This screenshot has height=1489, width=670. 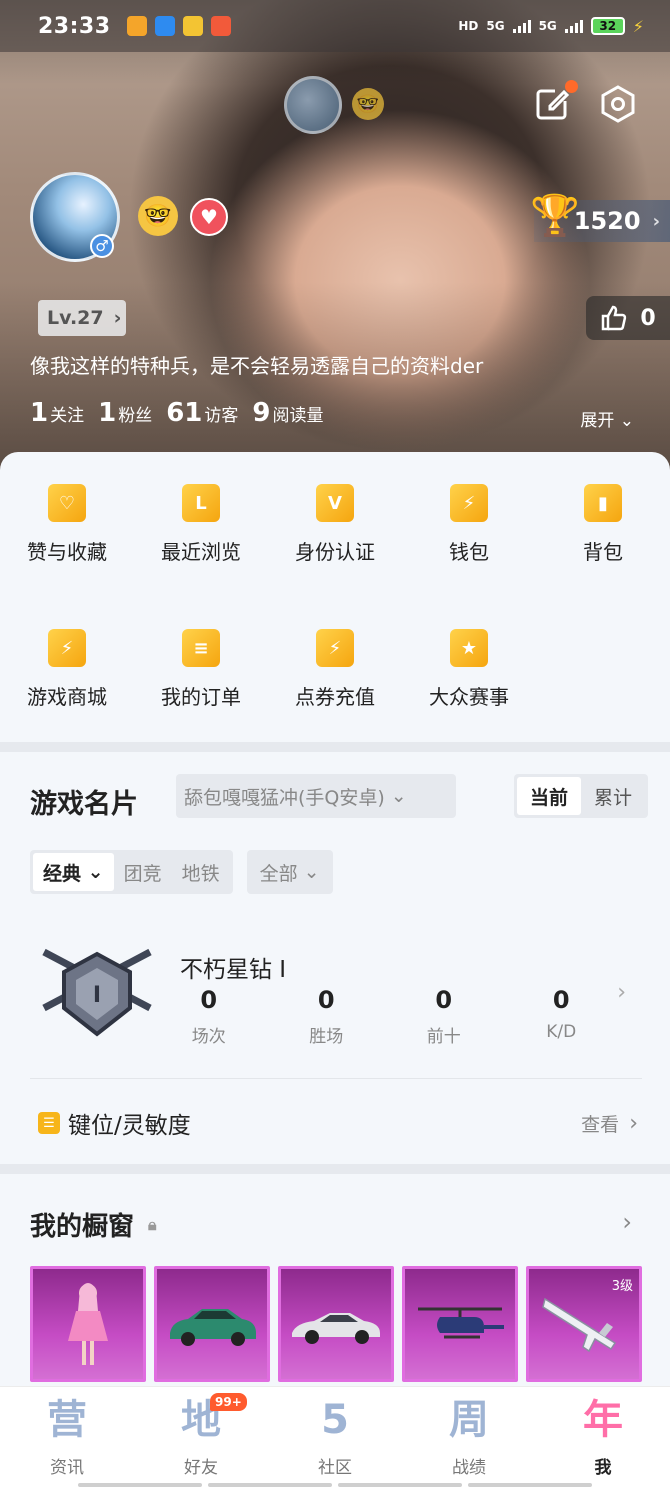 I want to click on heart-badge-icon: ♥, so click(x=209, y=217).